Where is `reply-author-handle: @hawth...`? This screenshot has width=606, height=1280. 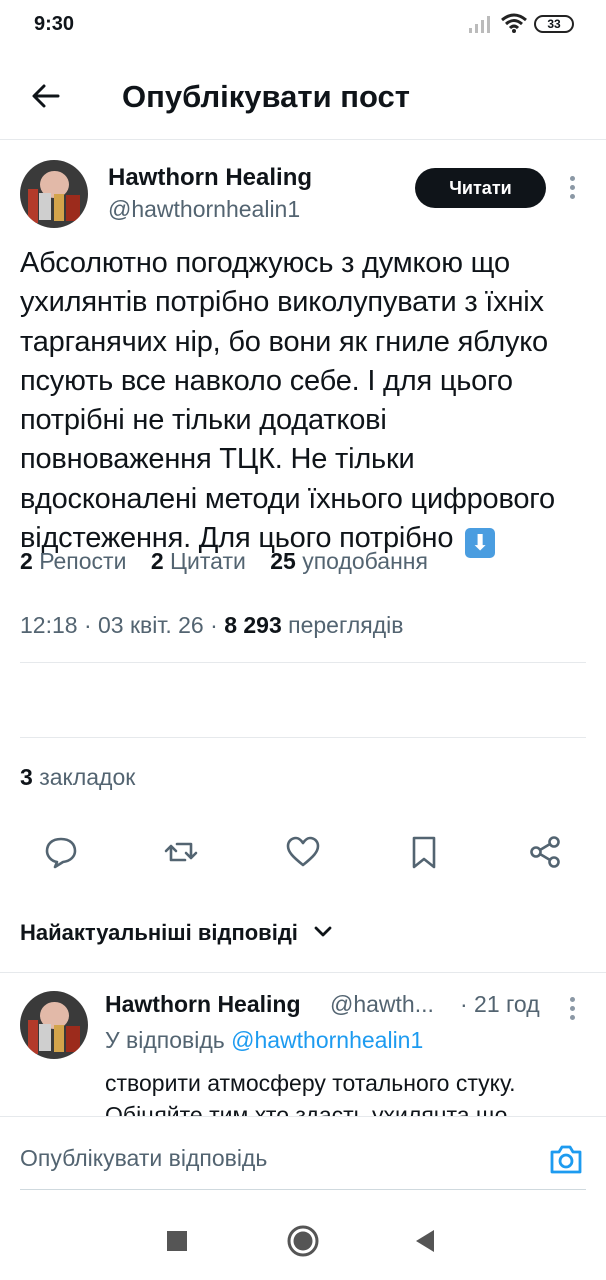 reply-author-handle: @hawth... is located at coordinates (388, 1004).